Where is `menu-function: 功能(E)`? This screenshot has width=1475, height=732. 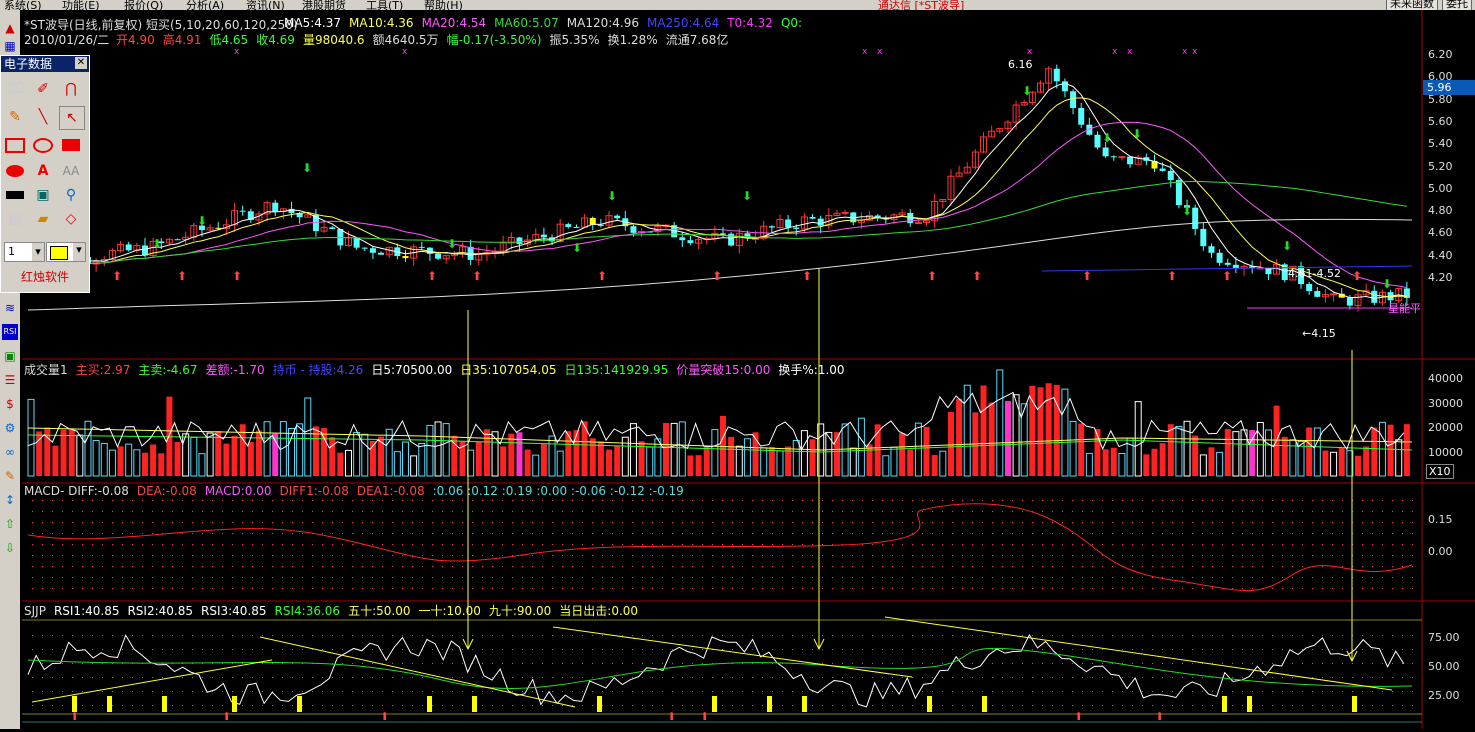
menu-function: 功能(E) is located at coordinates (81, 5).